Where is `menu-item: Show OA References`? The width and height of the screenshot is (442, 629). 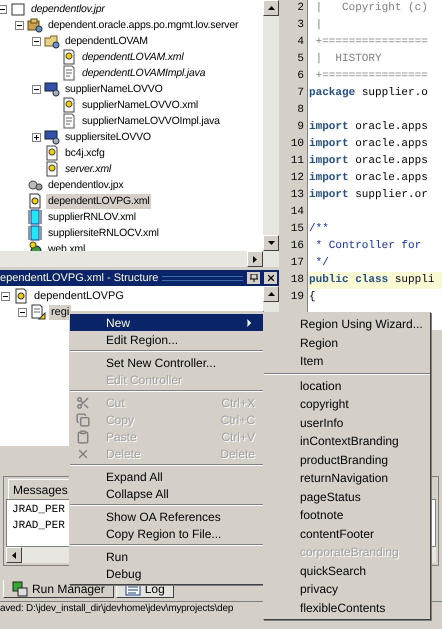 menu-item: Show OA References is located at coordinates (166, 516).